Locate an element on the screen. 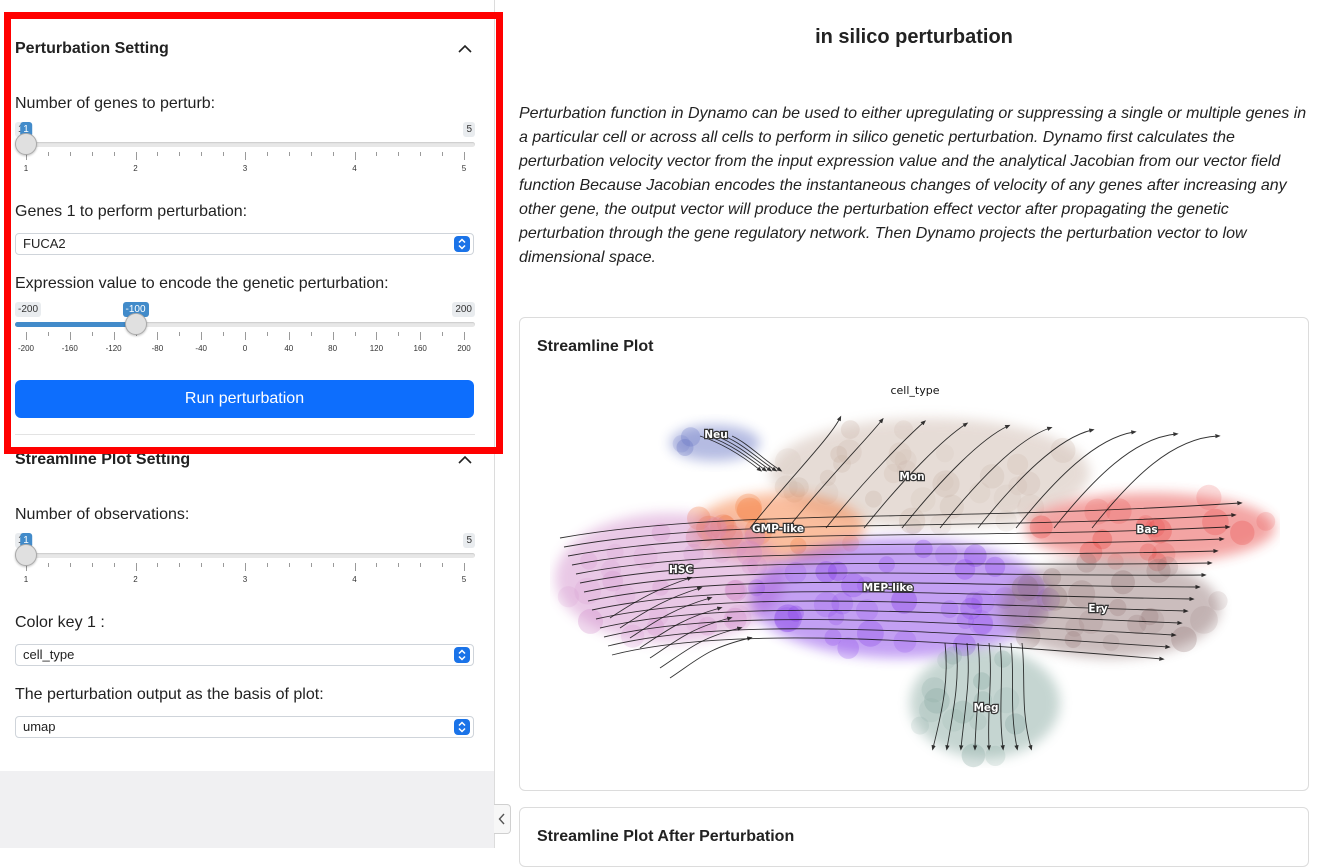 The image size is (1326, 867). sidebar-collapse-toggle is located at coordinates (502, 819).